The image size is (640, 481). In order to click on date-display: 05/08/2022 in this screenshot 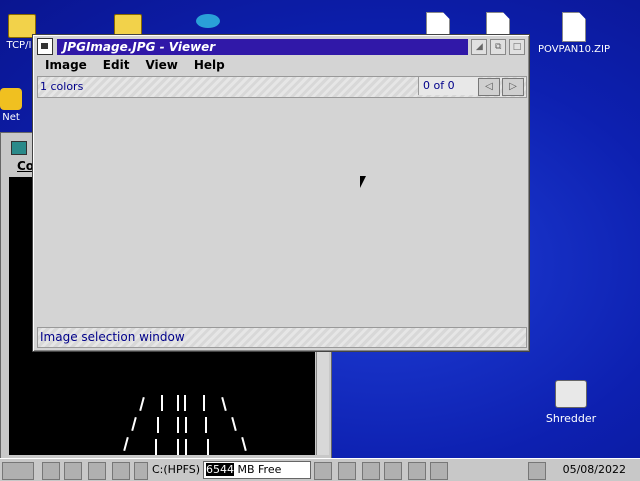, I will do `click(594, 469)`.